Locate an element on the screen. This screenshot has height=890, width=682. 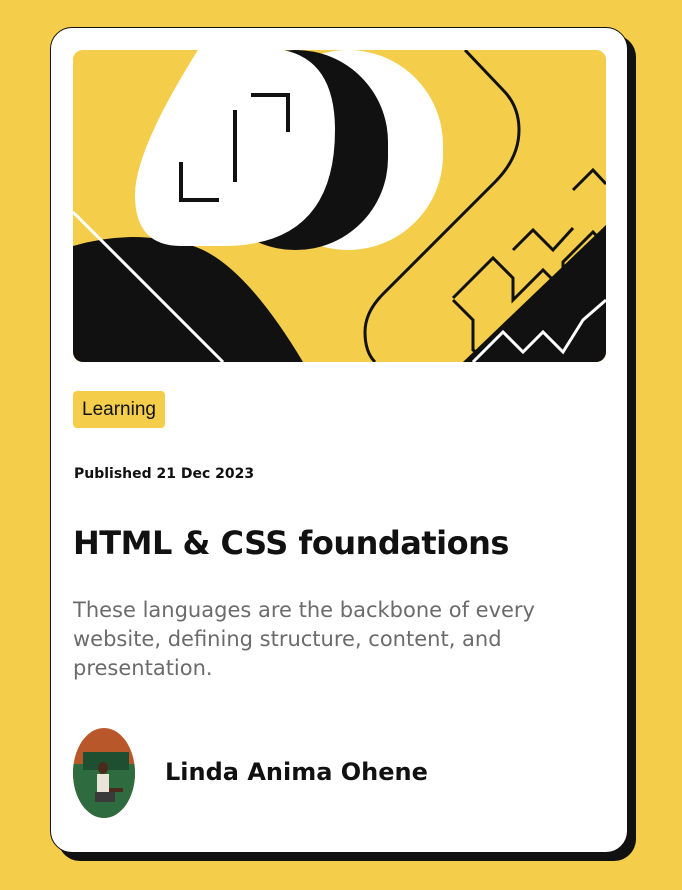
published-date: Published 21 Dec 2023 is located at coordinates (164, 474).